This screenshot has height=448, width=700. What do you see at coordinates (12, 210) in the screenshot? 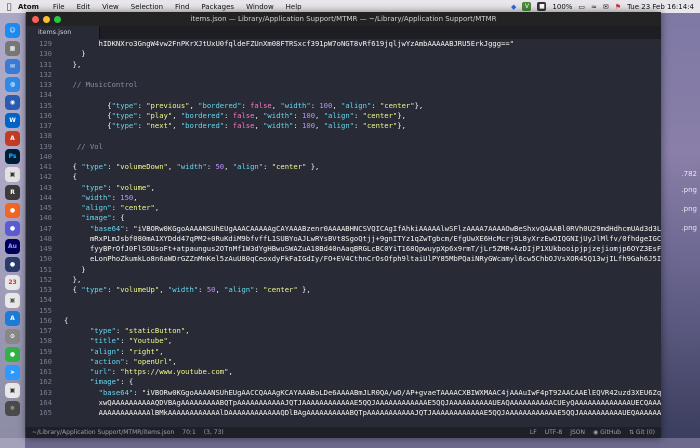
I see `app-orange-icon: ●` at bounding box center [12, 210].